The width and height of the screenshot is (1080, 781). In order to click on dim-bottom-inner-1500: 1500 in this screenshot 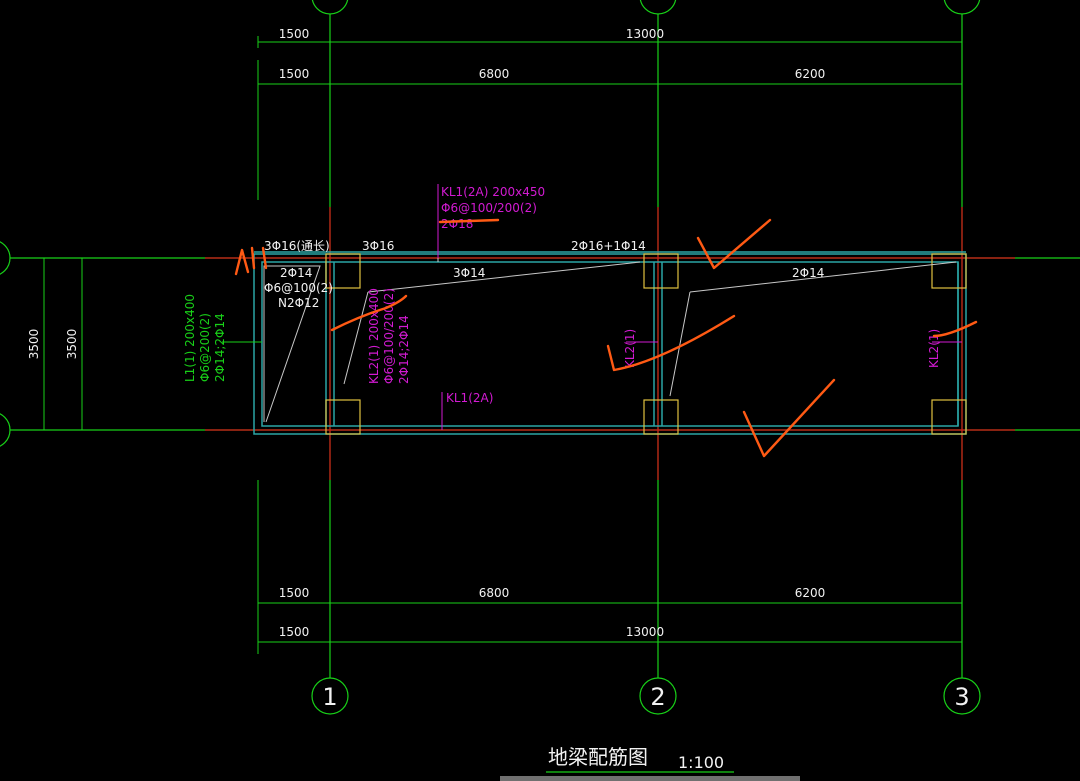, I will do `click(294, 593)`.